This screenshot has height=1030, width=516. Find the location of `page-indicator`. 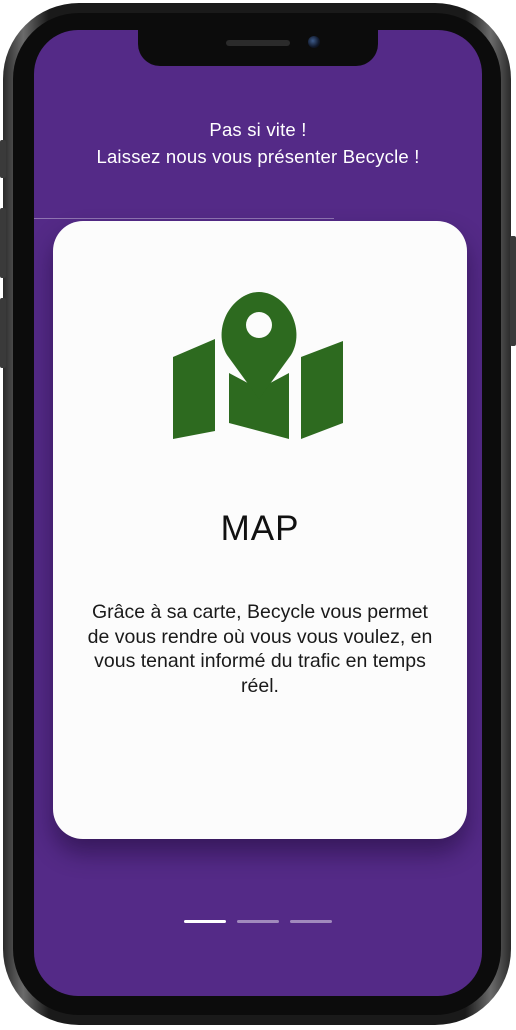

page-indicator is located at coordinates (259, 922).